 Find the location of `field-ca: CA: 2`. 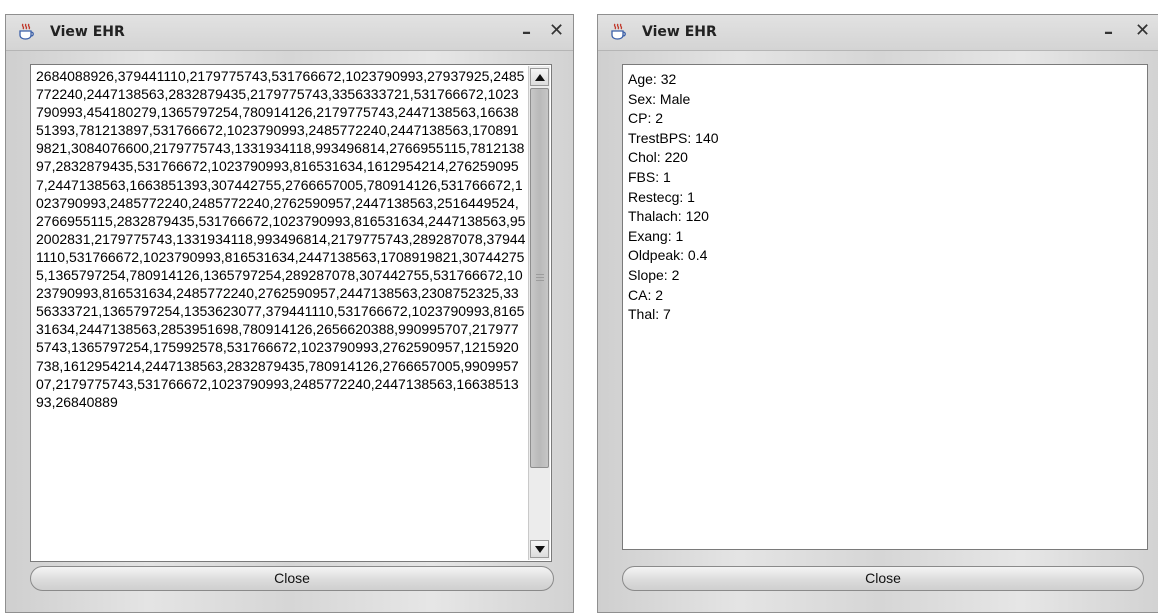

field-ca: CA: 2 is located at coordinates (646, 294).